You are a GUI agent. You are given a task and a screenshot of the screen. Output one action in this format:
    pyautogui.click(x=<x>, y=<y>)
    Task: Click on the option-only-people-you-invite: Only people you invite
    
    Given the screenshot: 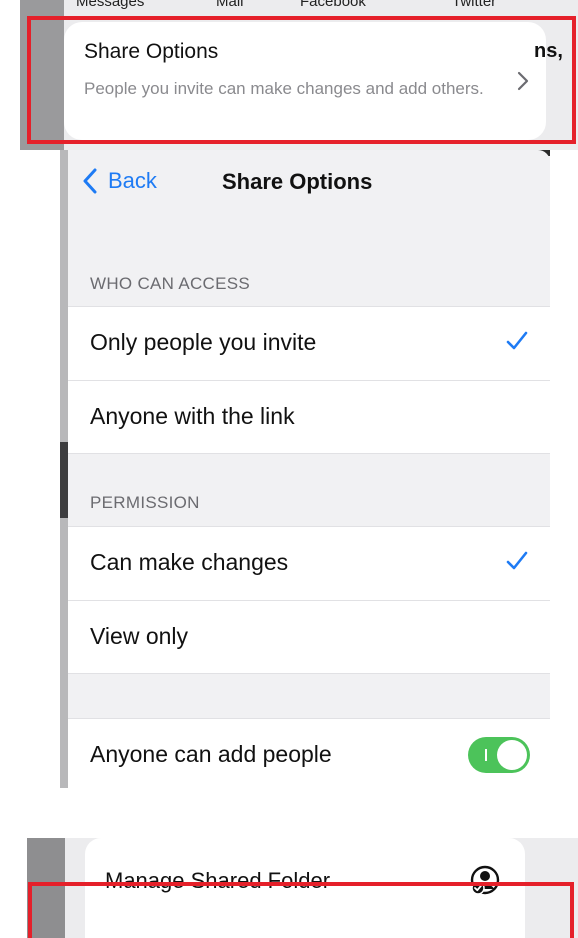 What is the action you would take?
    pyautogui.click(x=309, y=343)
    